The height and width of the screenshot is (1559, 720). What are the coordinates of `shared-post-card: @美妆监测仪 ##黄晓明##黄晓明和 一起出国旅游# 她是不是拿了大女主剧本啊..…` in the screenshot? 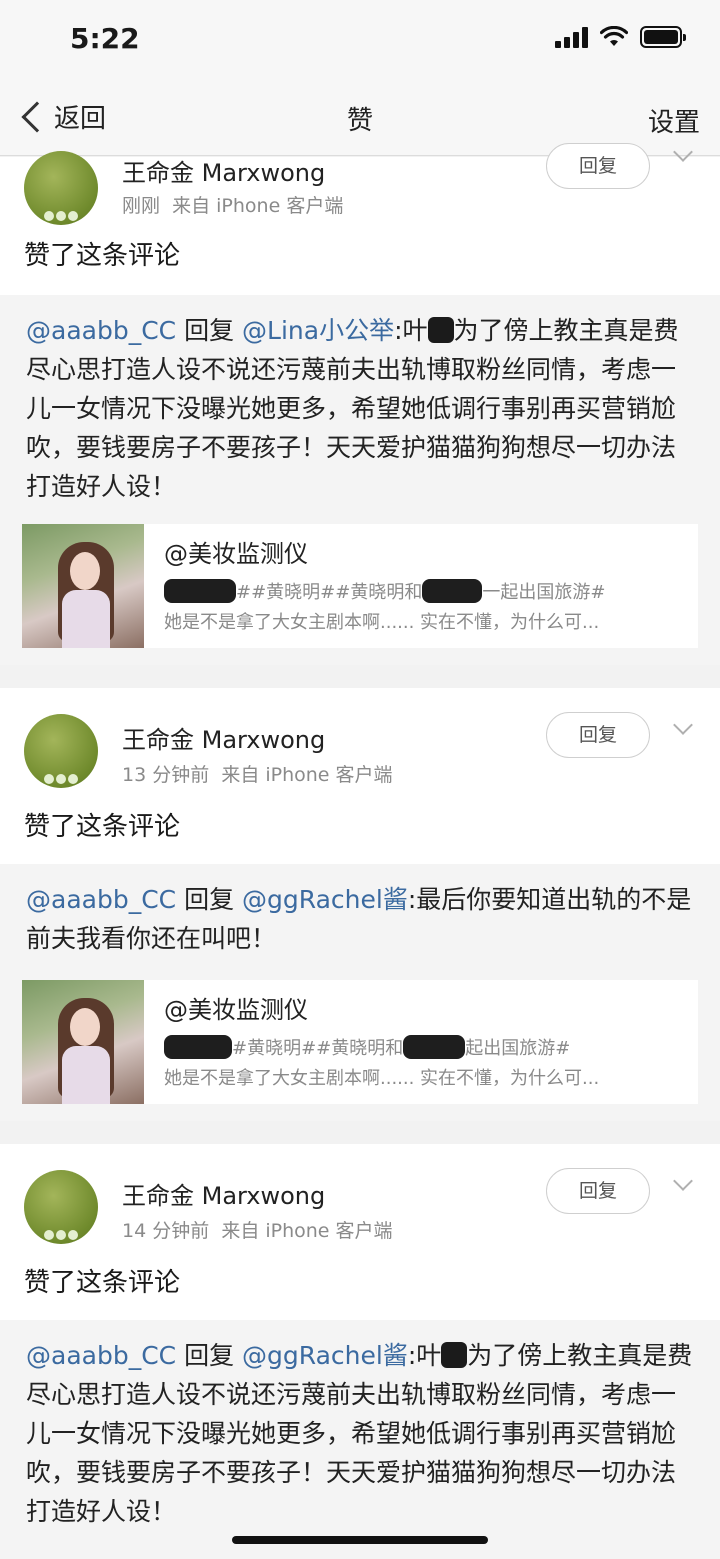 It's located at (360, 586).